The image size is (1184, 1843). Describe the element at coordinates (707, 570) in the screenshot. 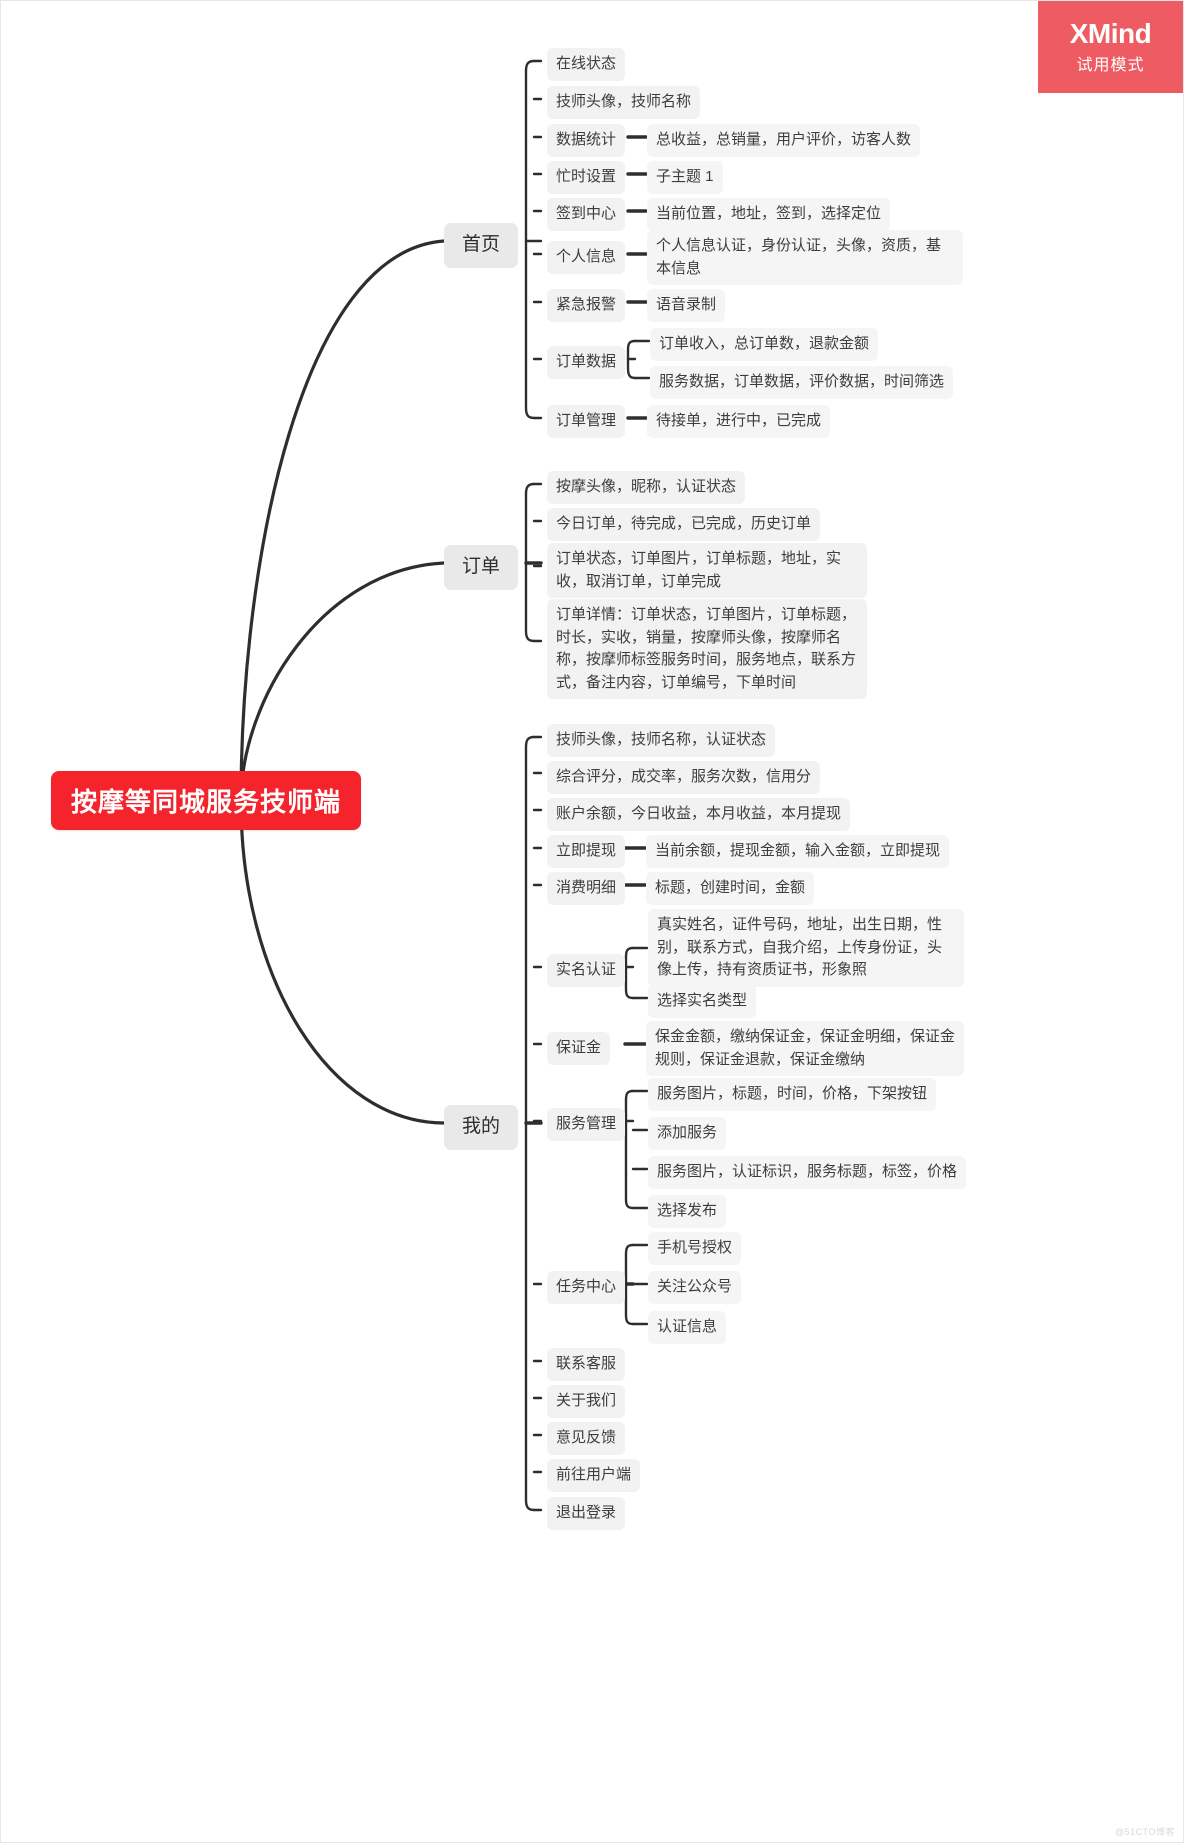

I see `topic-orders-2: 订单状态，订单图片，订单标题，地址，实收，取消订单，订单完成` at that location.